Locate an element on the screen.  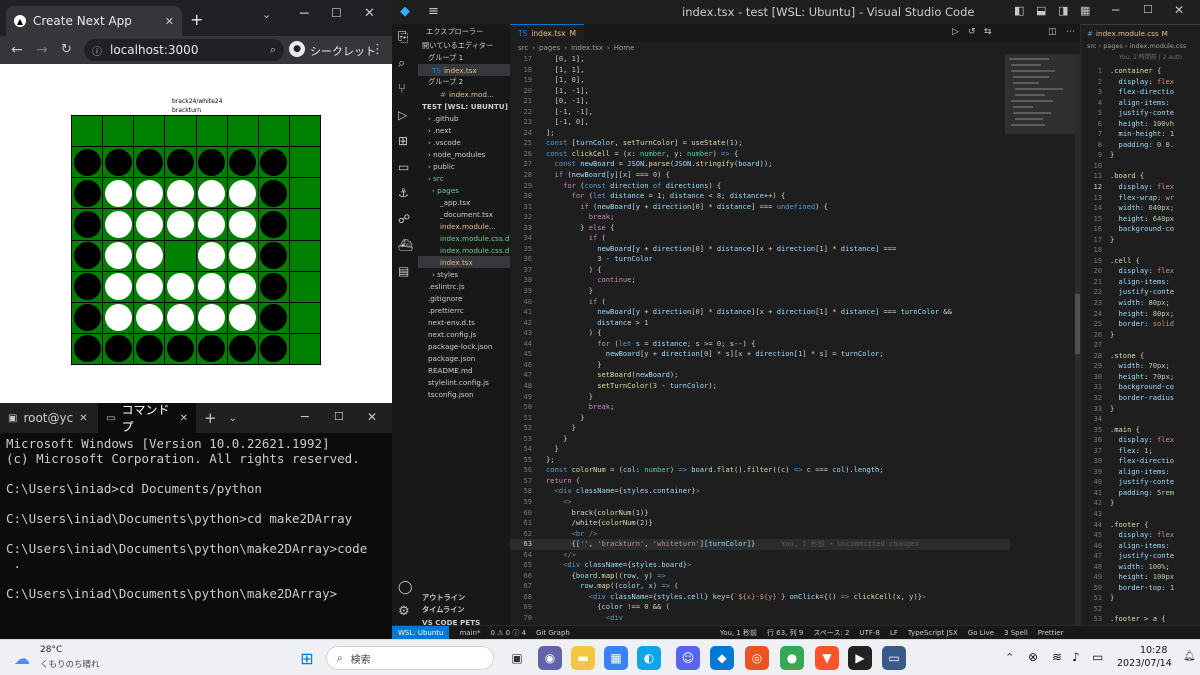
app-taskbar-icon: ▭ is located at coordinates (894, 658).